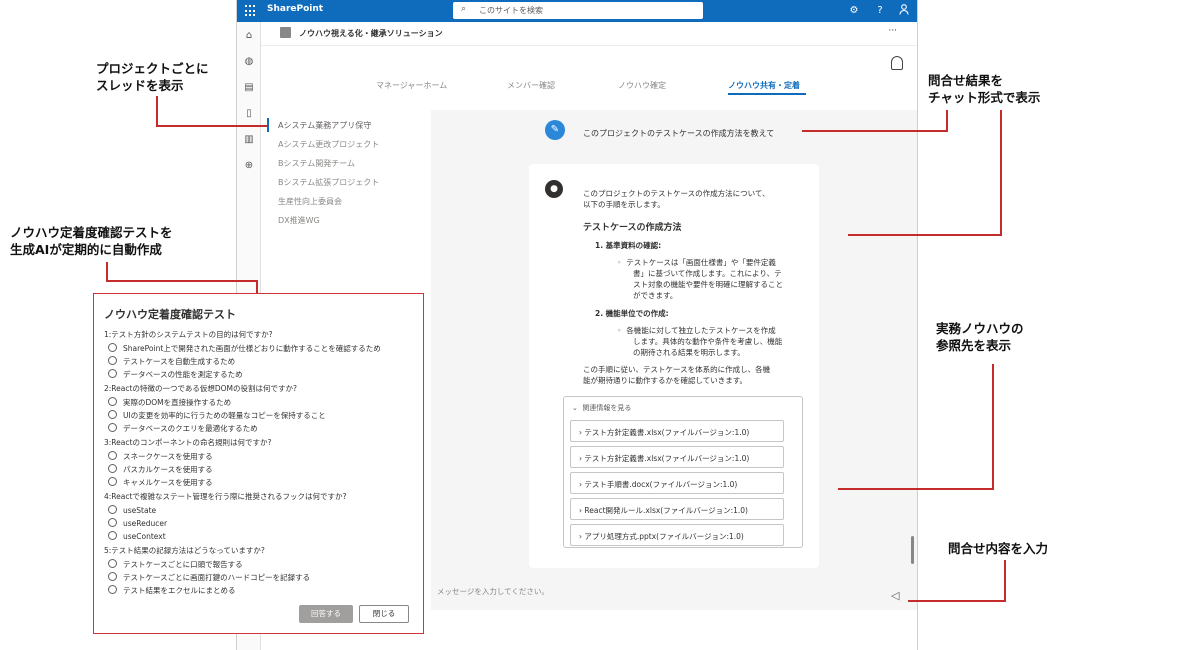 Image resolution: width=1200 pixels, height=650 pixels. Describe the element at coordinates (170, 314) in the screenshot. I see `quiz-title: ノウハウ定着度確認テスト` at that location.